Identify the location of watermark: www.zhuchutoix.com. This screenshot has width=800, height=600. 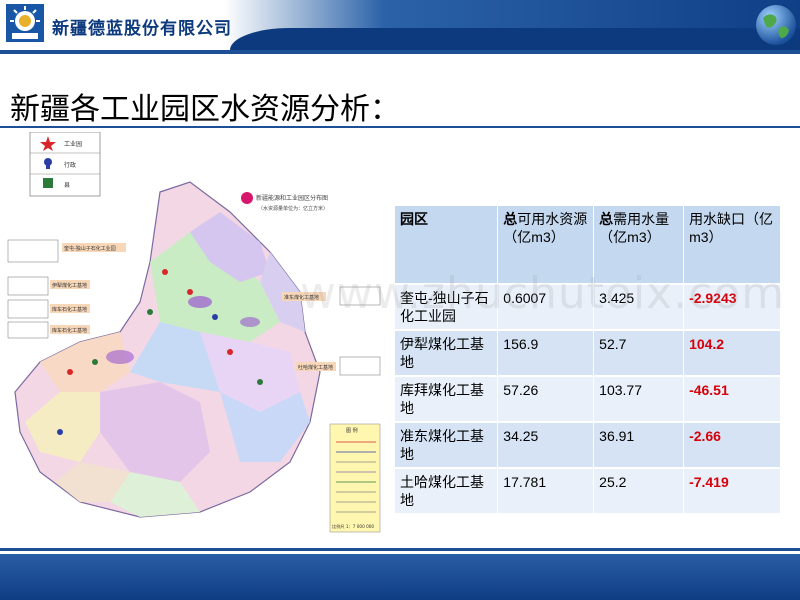
(543, 293).